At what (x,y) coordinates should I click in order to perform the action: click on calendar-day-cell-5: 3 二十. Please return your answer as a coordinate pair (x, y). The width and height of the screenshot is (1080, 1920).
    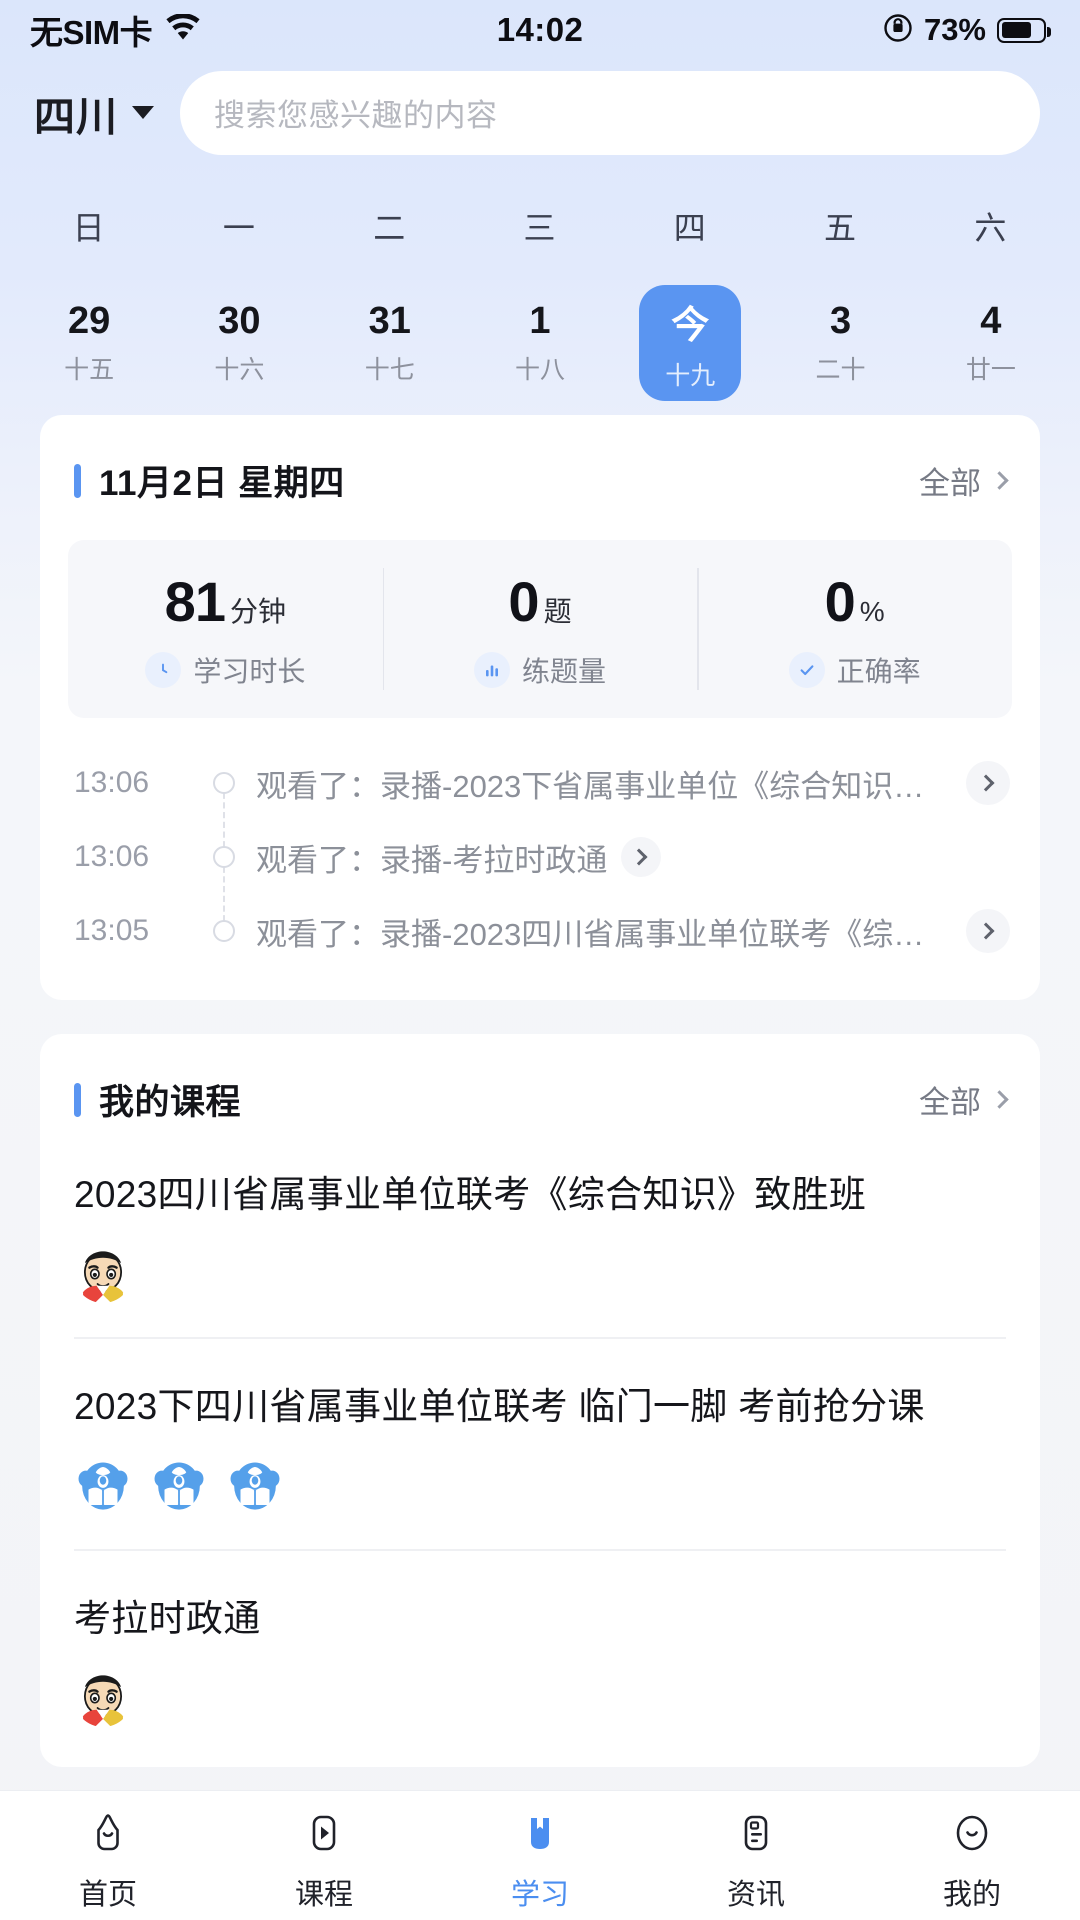
    Looking at the image, I should click on (840, 328).